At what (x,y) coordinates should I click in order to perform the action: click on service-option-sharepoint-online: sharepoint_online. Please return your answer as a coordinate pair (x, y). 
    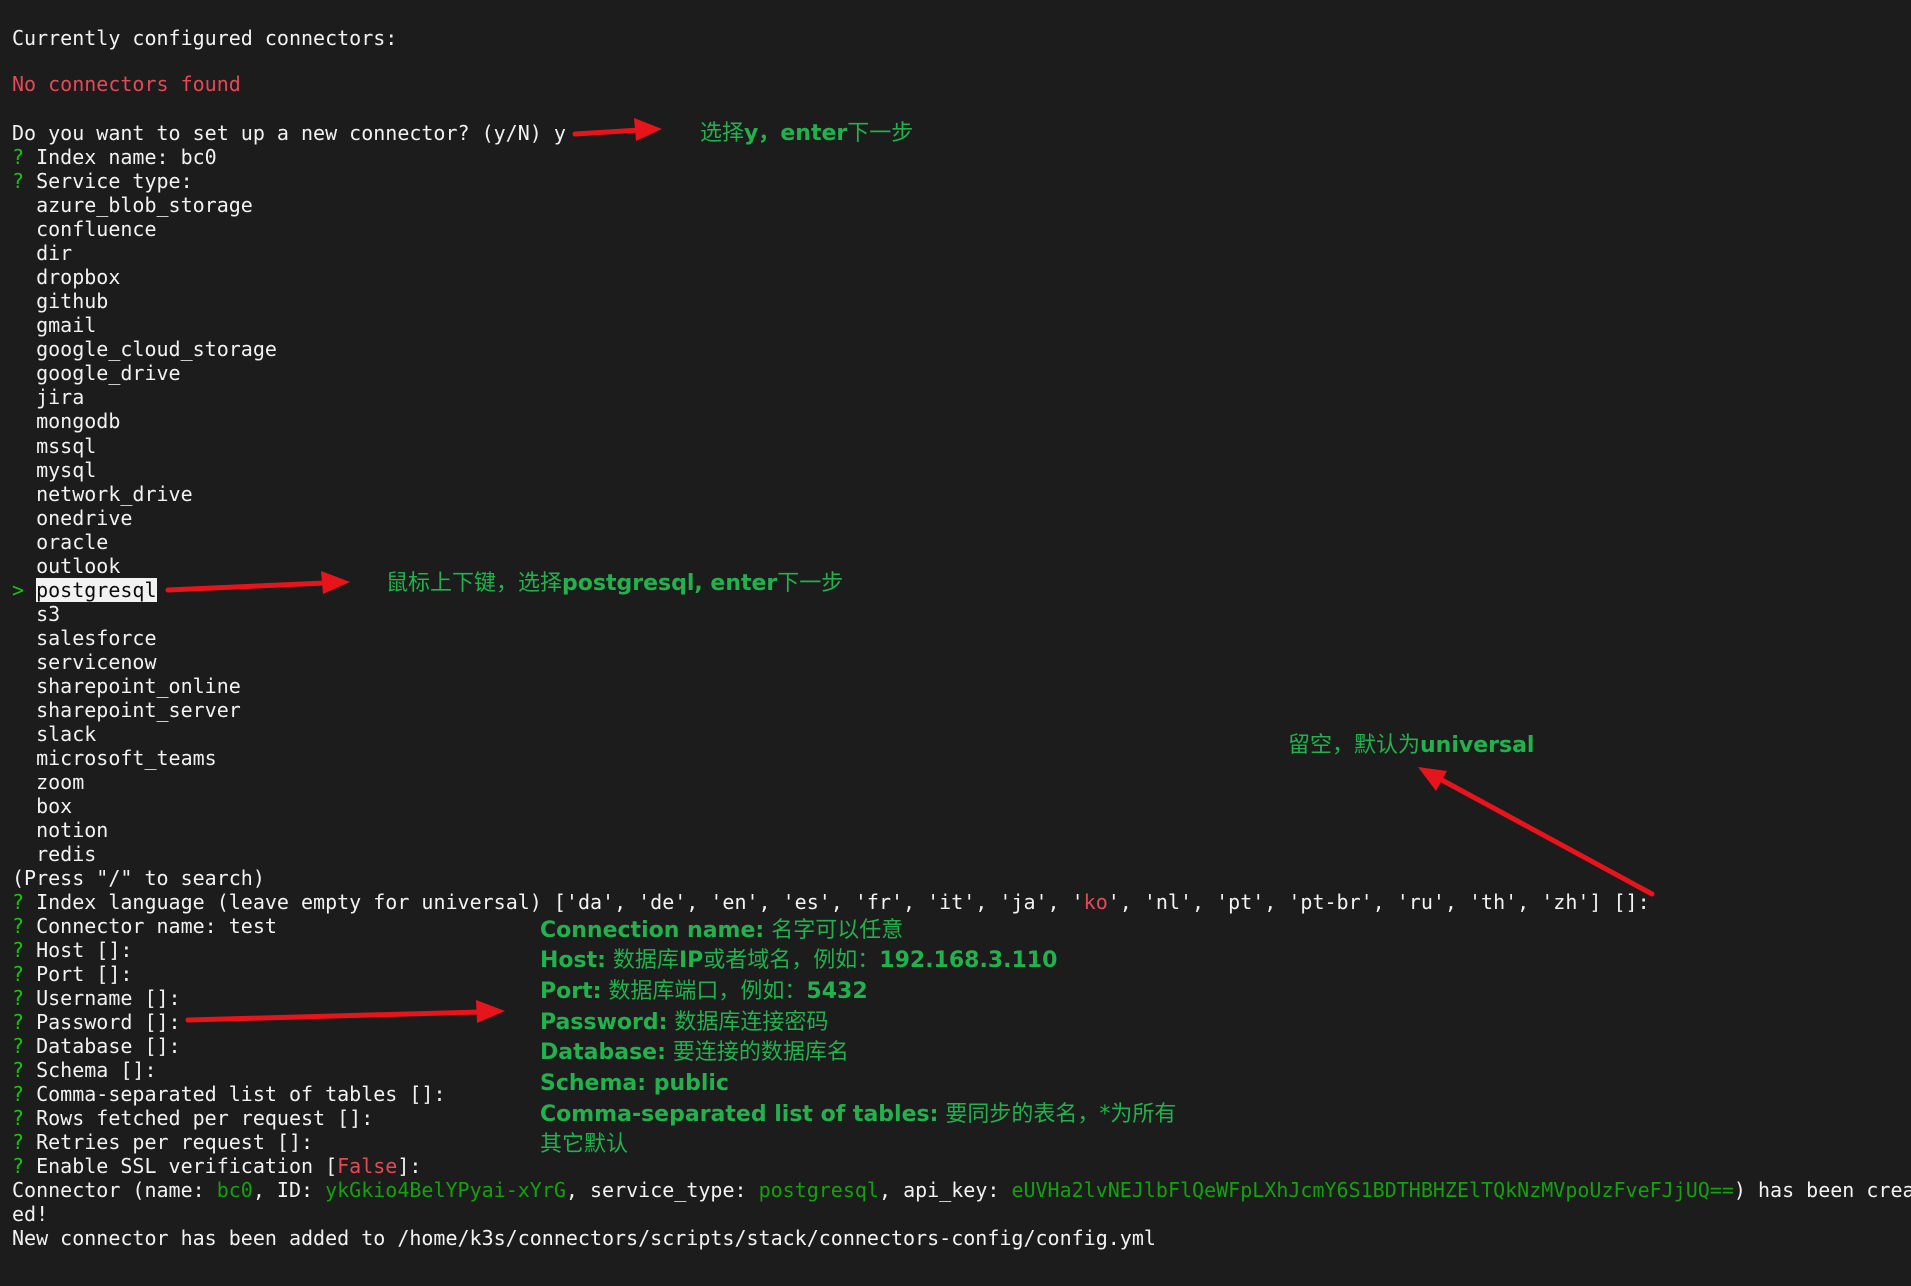
    Looking at the image, I should click on (126, 686).